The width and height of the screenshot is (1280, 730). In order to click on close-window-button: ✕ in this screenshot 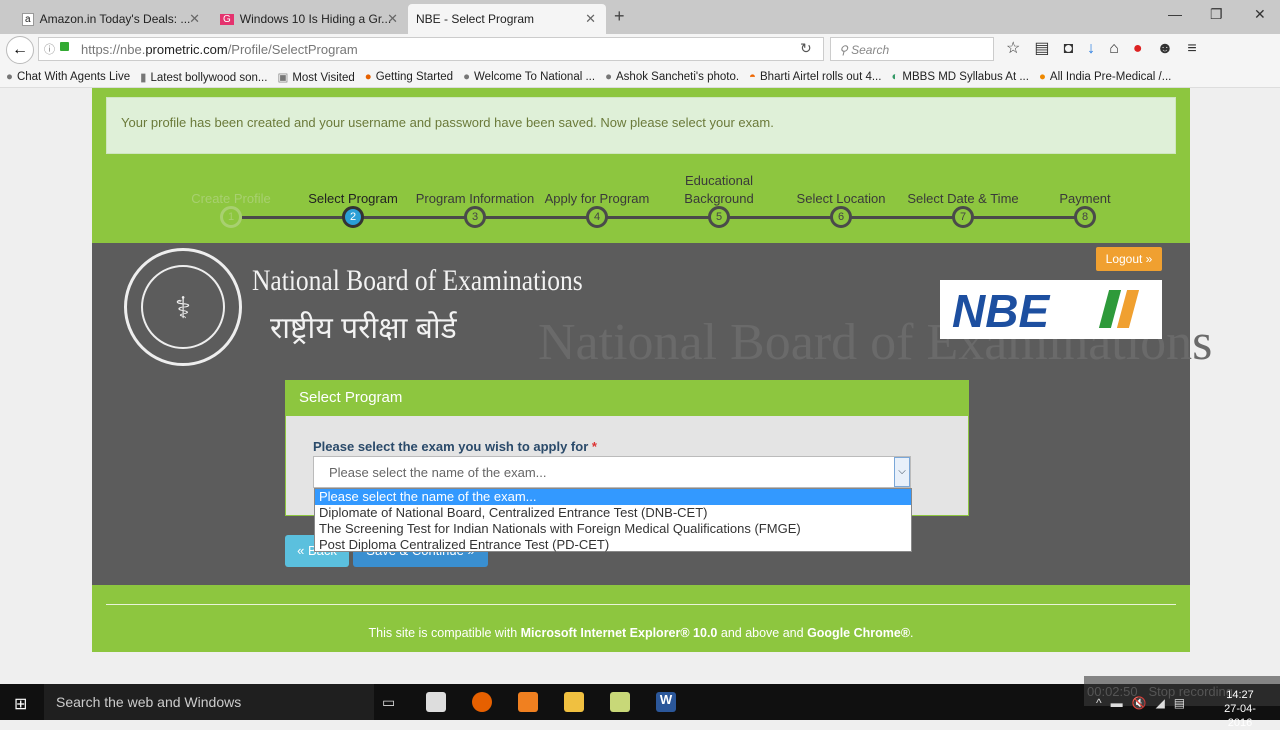, I will do `click(1260, 14)`.